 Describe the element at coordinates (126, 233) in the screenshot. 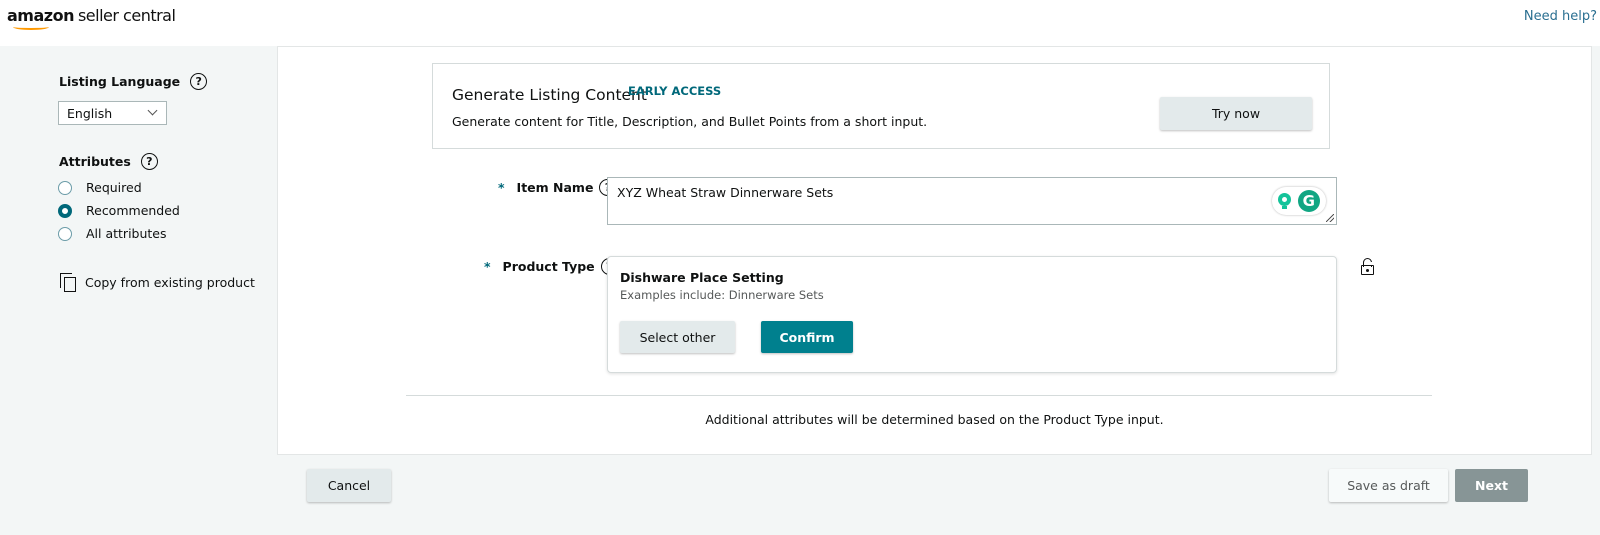

I see `radio-label: All attributes` at that location.